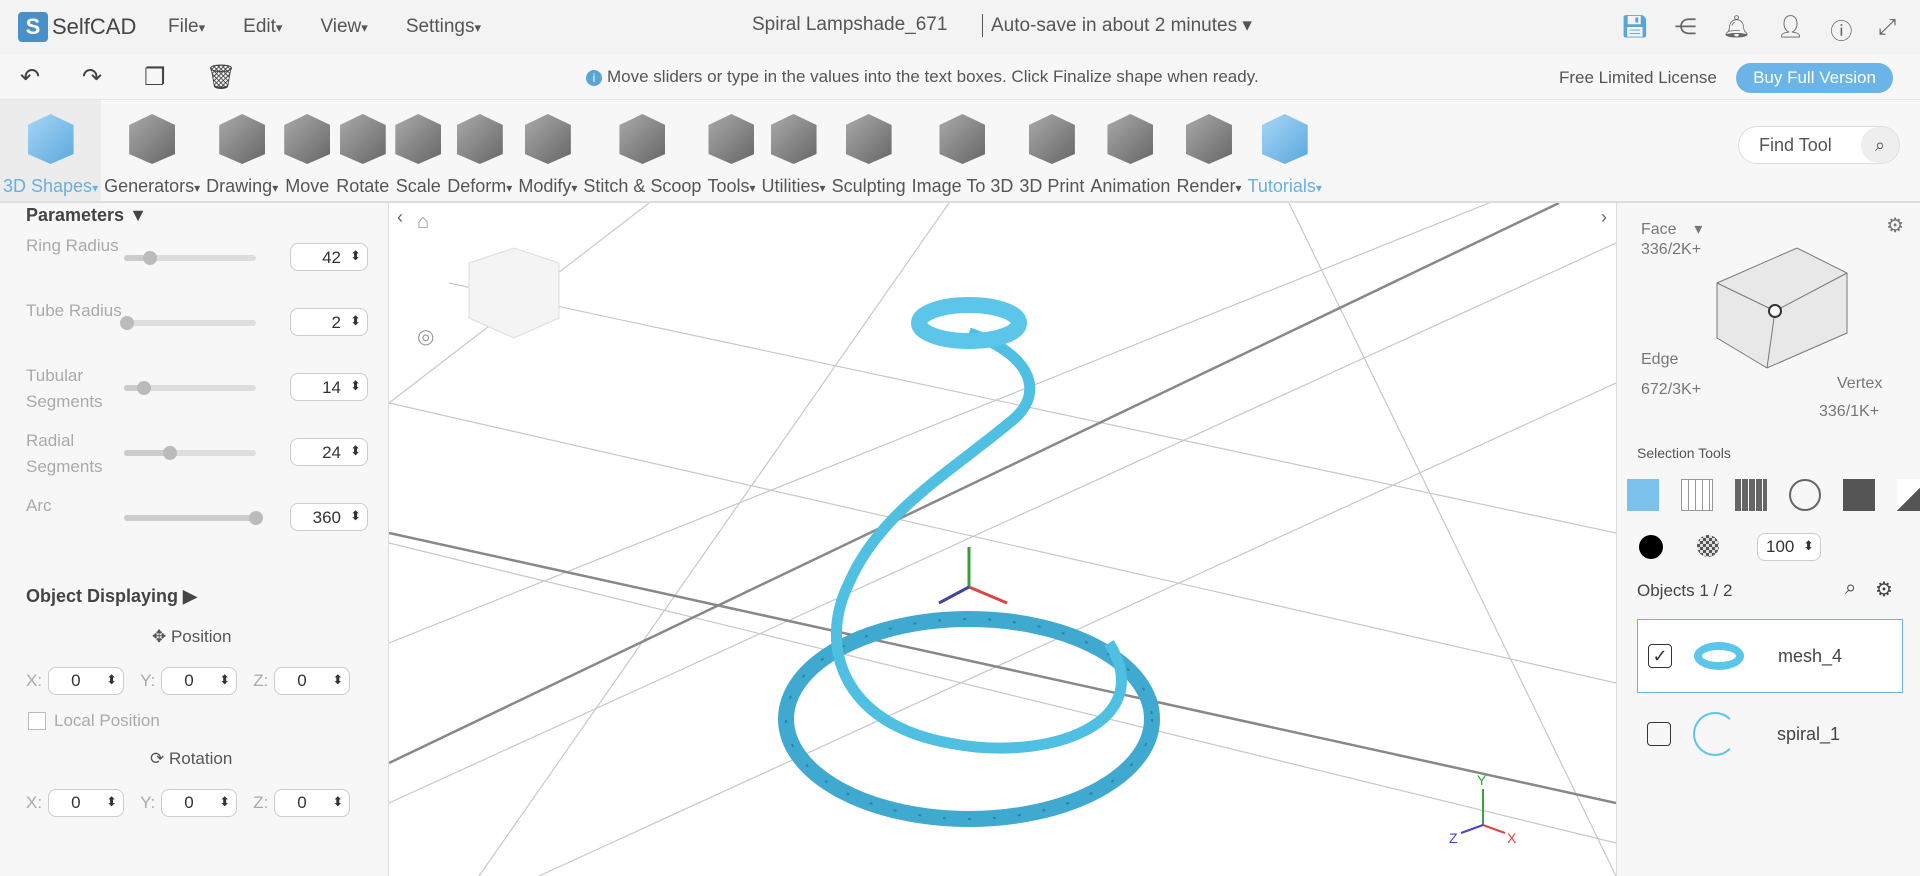  Describe the element at coordinates (1895, 225) in the screenshot. I see `settings-gear-icon: ⚙` at that location.